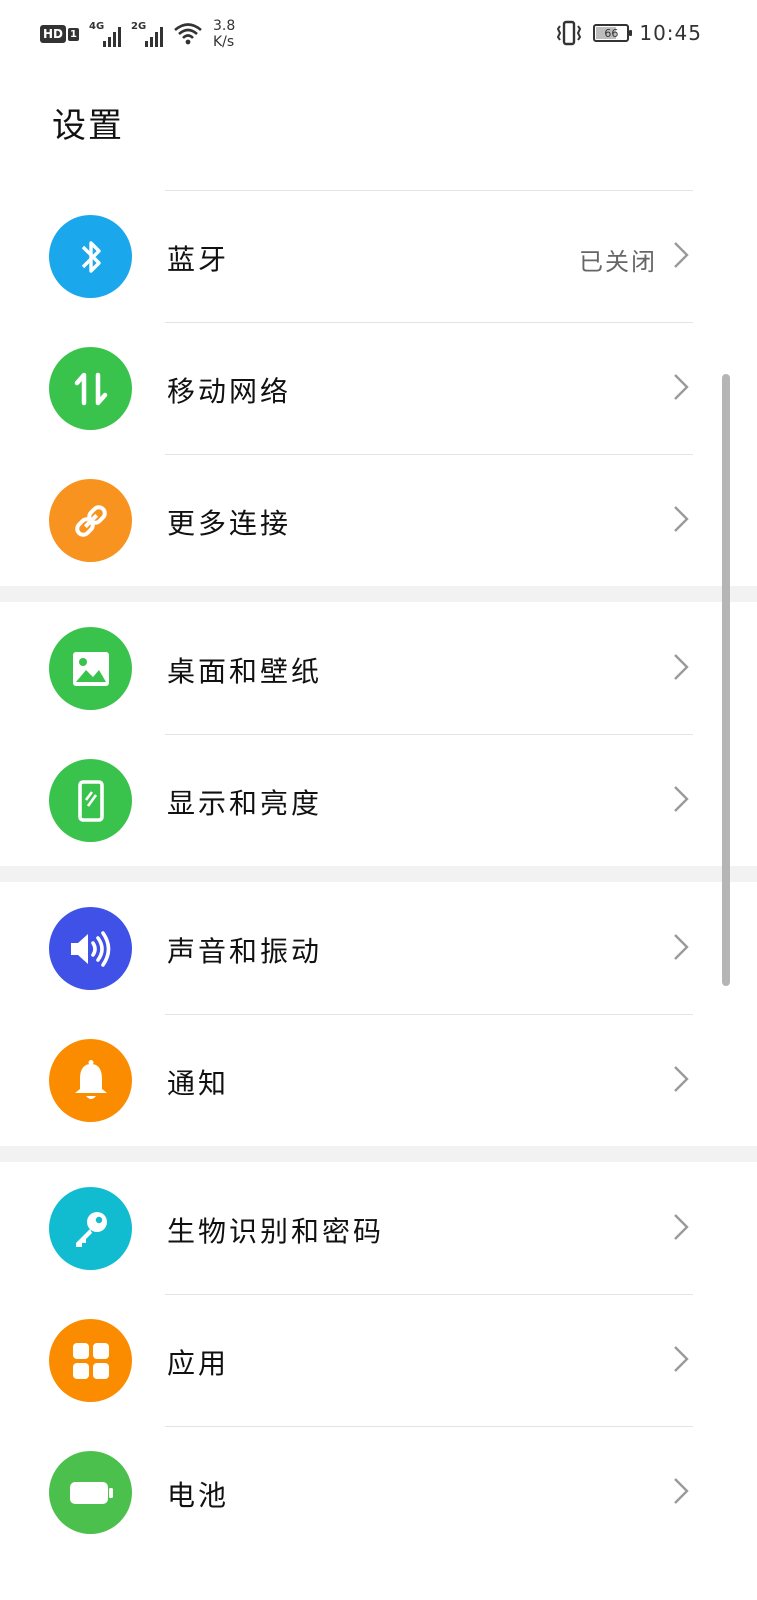 This screenshot has width=757, height=1600. What do you see at coordinates (618, 262) in the screenshot?
I see `bluetooth-status: 已关闭` at bounding box center [618, 262].